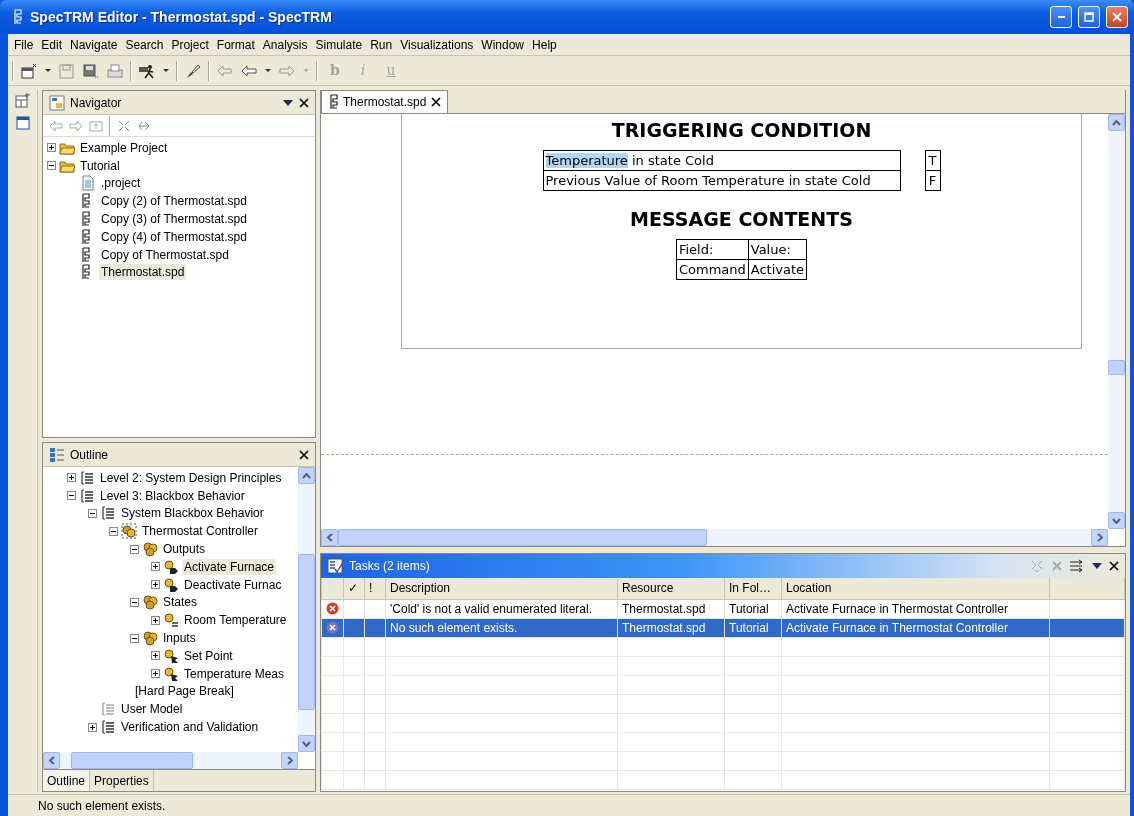 The image size is (1134, 816). I want to click on menu-item: Simulate, so click(339, 44).